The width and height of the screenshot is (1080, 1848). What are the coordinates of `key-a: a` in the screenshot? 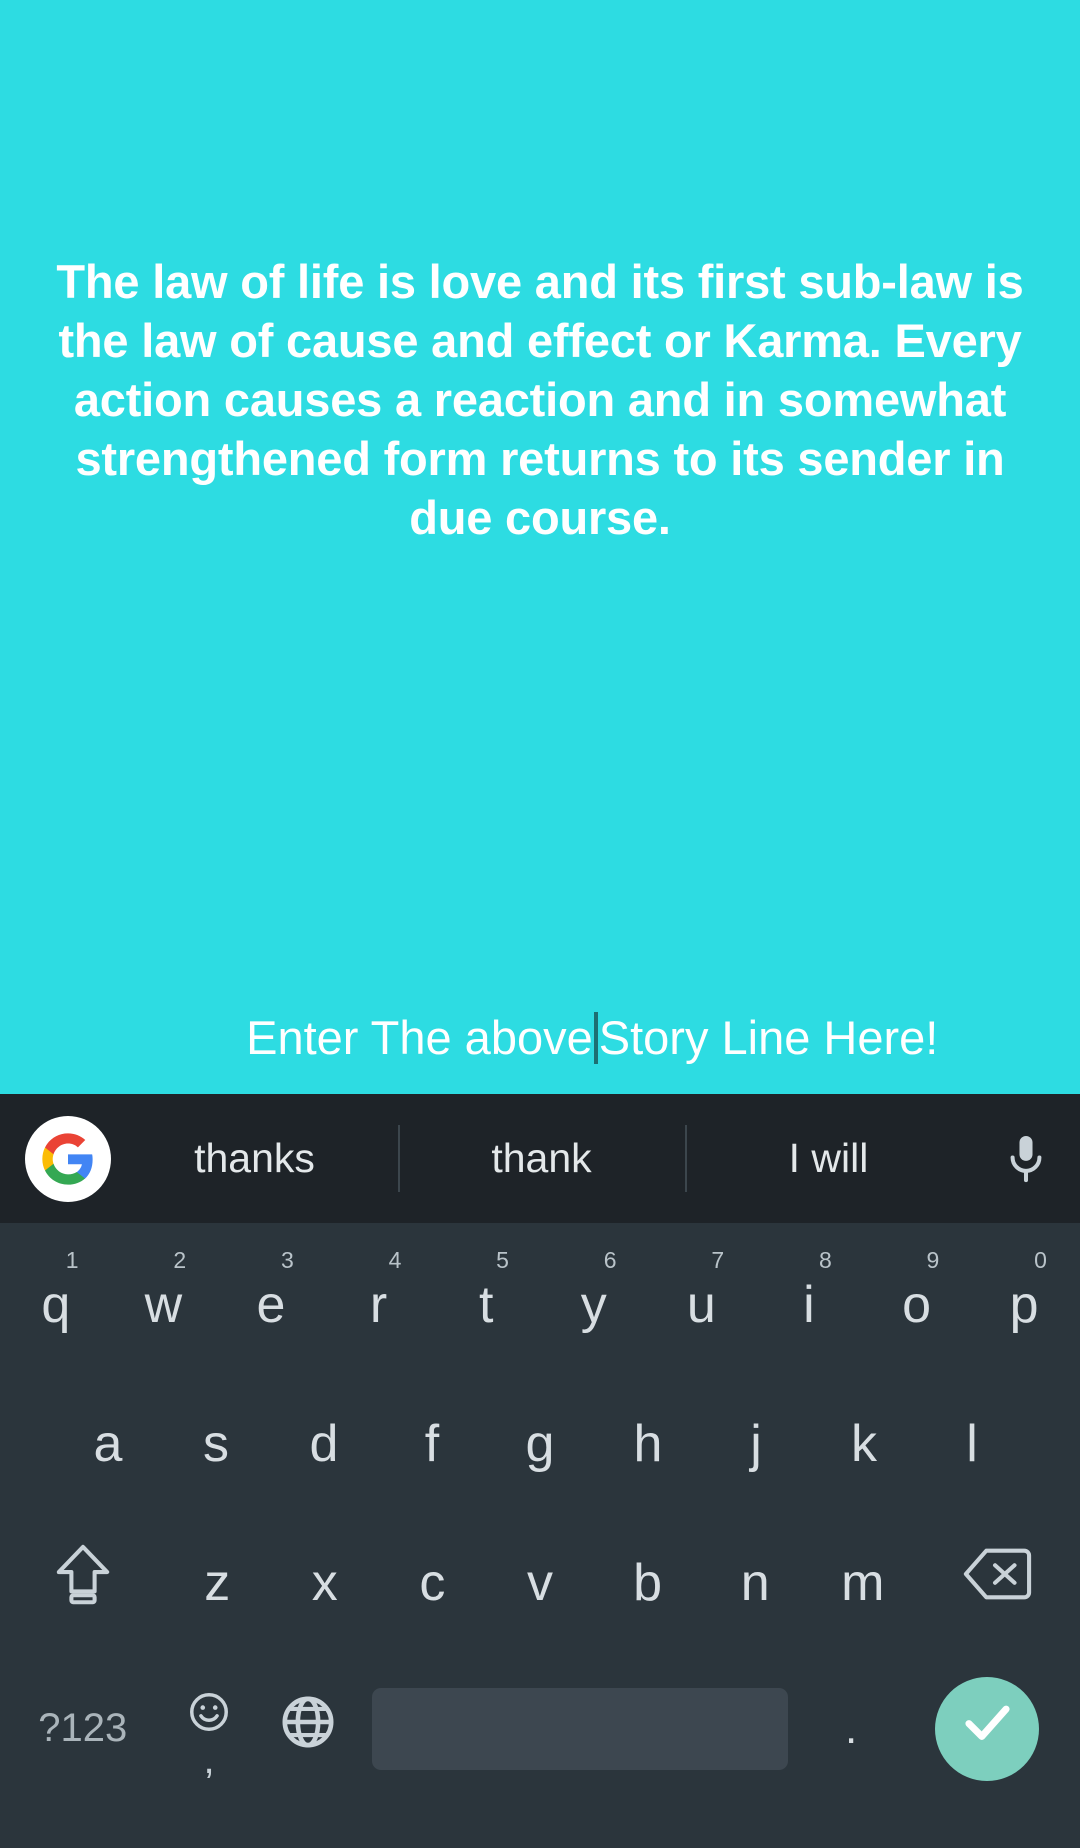 It's located at (108, 1441).